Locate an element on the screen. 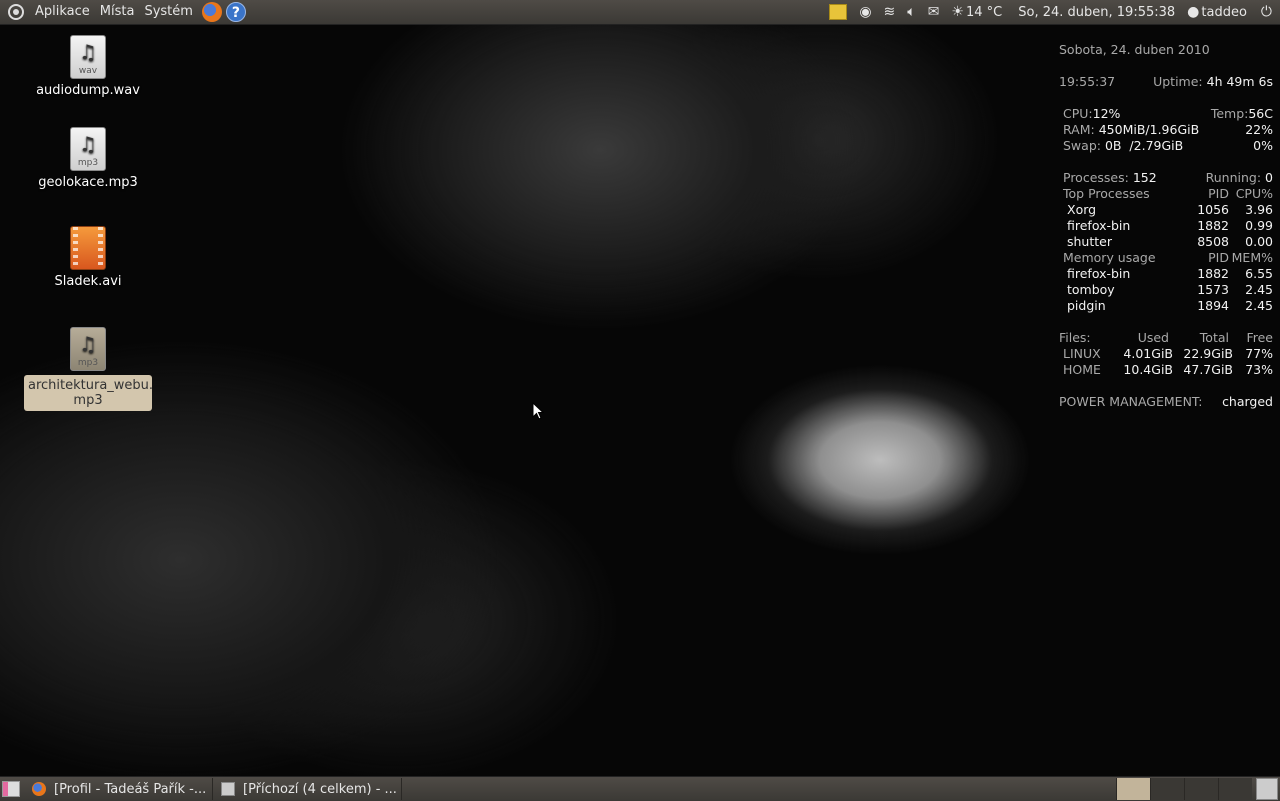 This screenshot has height=801, width=1280. mail-icon: ✉ is located at coordinates (934, 12).